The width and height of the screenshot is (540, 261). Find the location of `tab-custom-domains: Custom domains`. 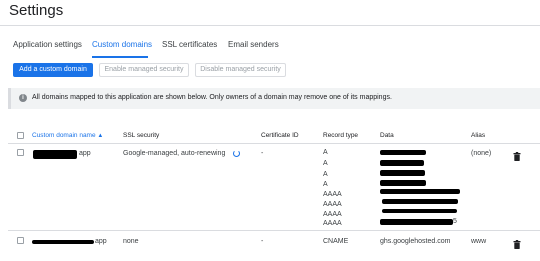

tab-custom-domains: Custom domains is located at coordinates (122, 44).